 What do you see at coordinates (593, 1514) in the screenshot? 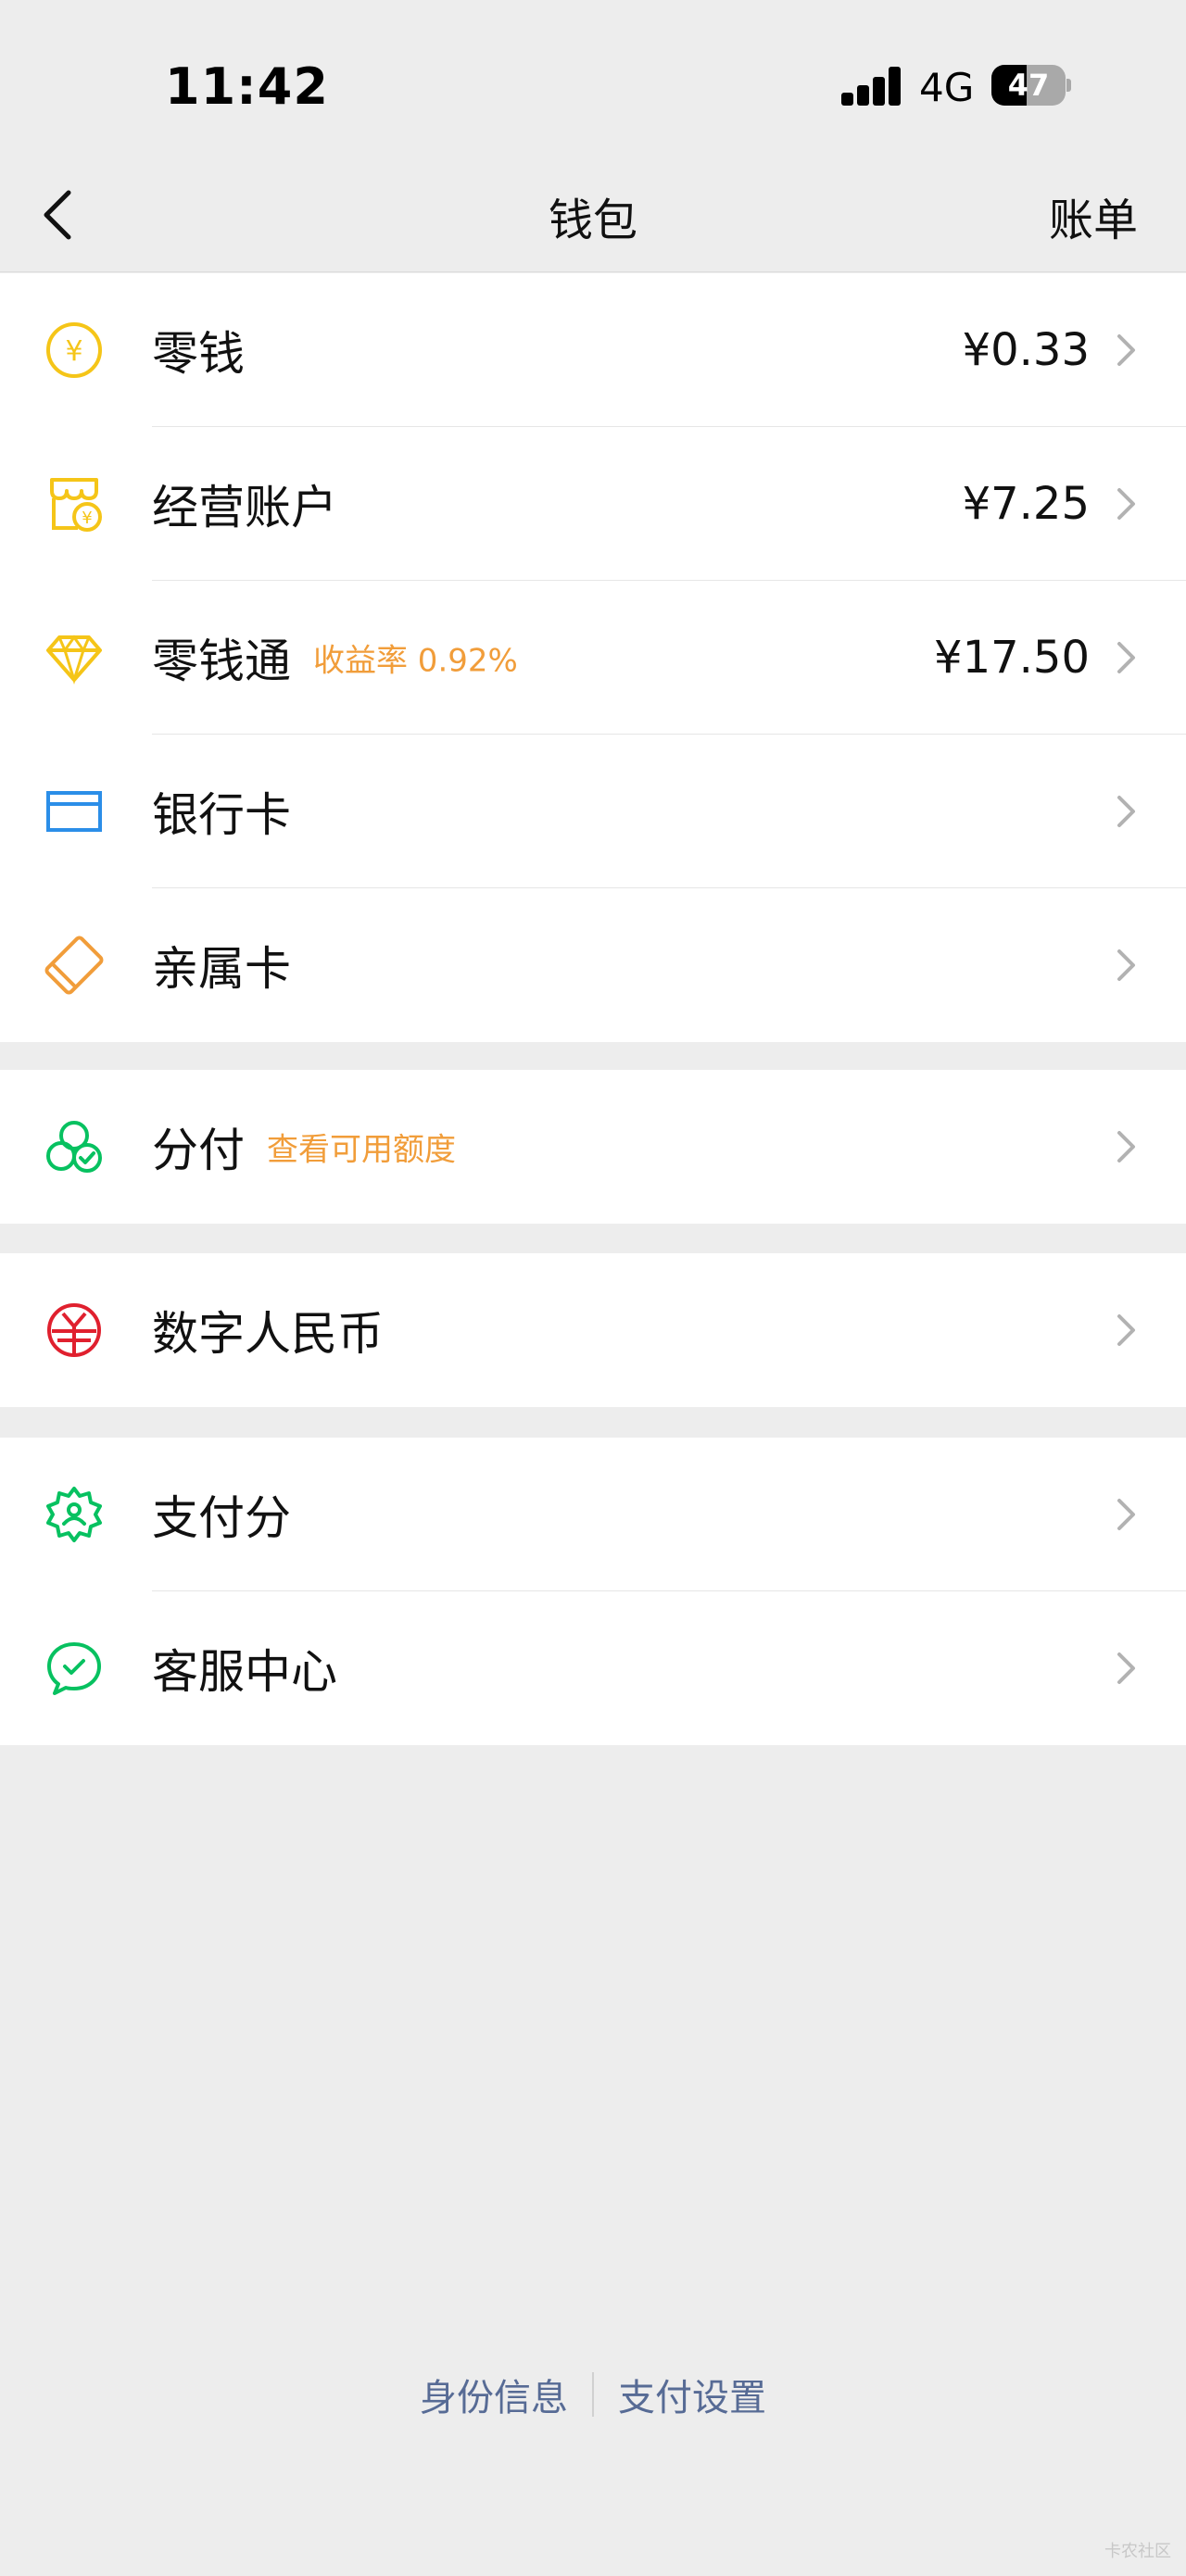
I see `wallet-item-pay-score: 支付分` at bounding box center [593, 1514].